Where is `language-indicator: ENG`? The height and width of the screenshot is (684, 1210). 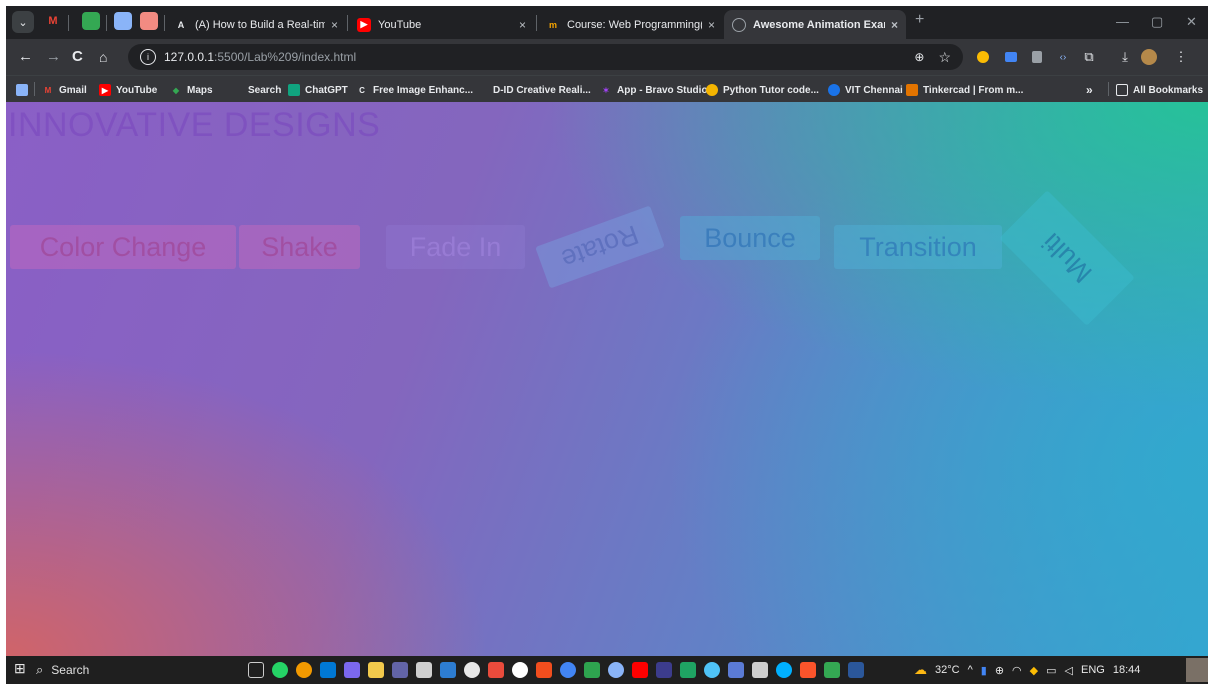 language-indicator: ENG is located at coordinates (1093, 670).